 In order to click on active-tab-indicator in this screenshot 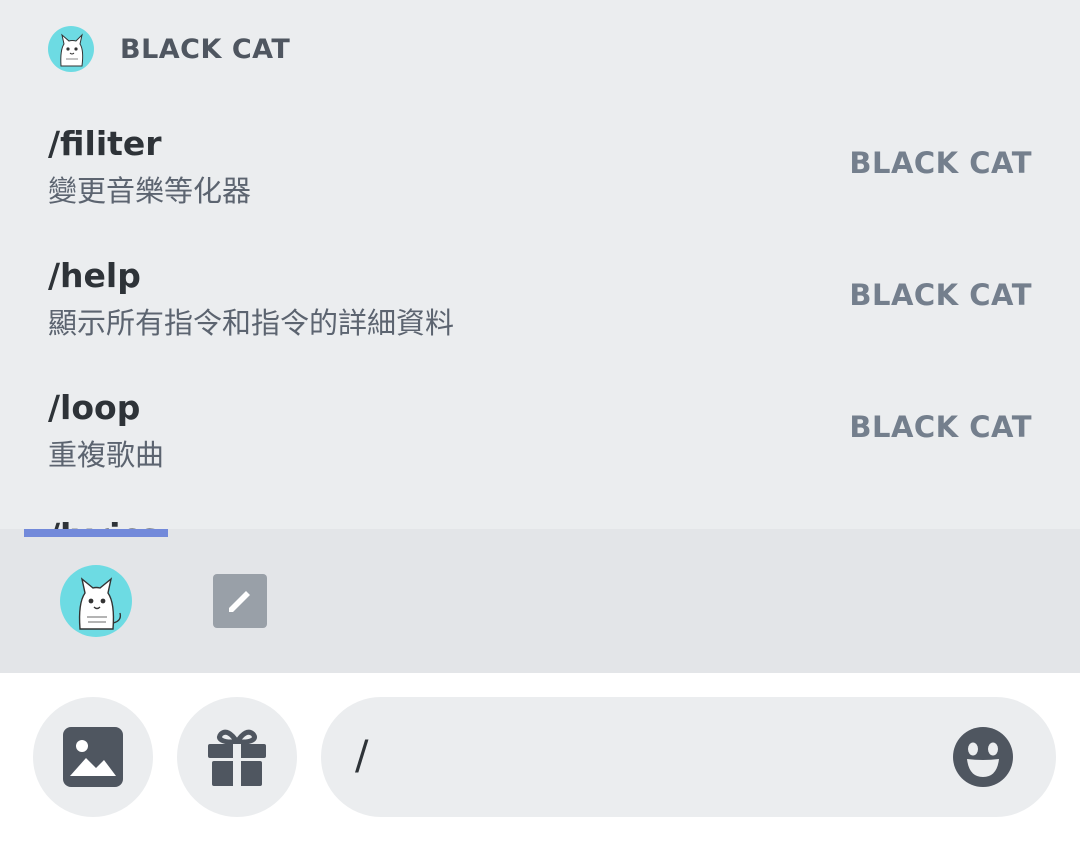, I will do `click(96, 533)`.